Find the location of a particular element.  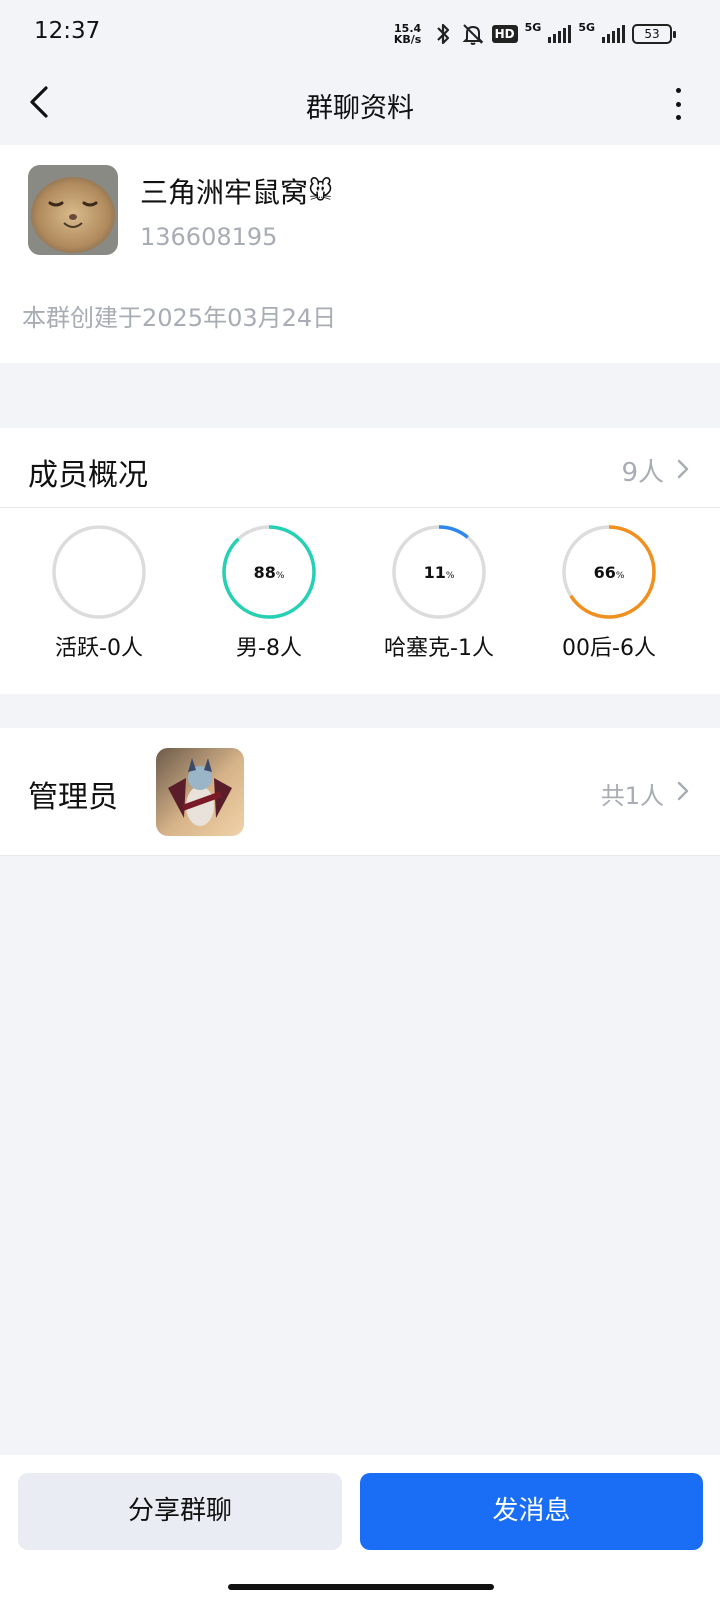

status-bar: 12:37 15.4 KB/s HD 5G 5G 53 is located at coordinates (360, 32).